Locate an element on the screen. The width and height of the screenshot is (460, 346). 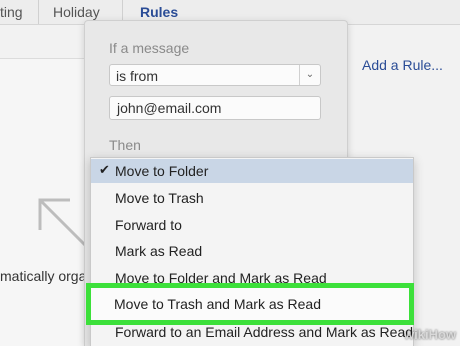
condition-select: is from ⌄ is located at coordinates (215, 75).